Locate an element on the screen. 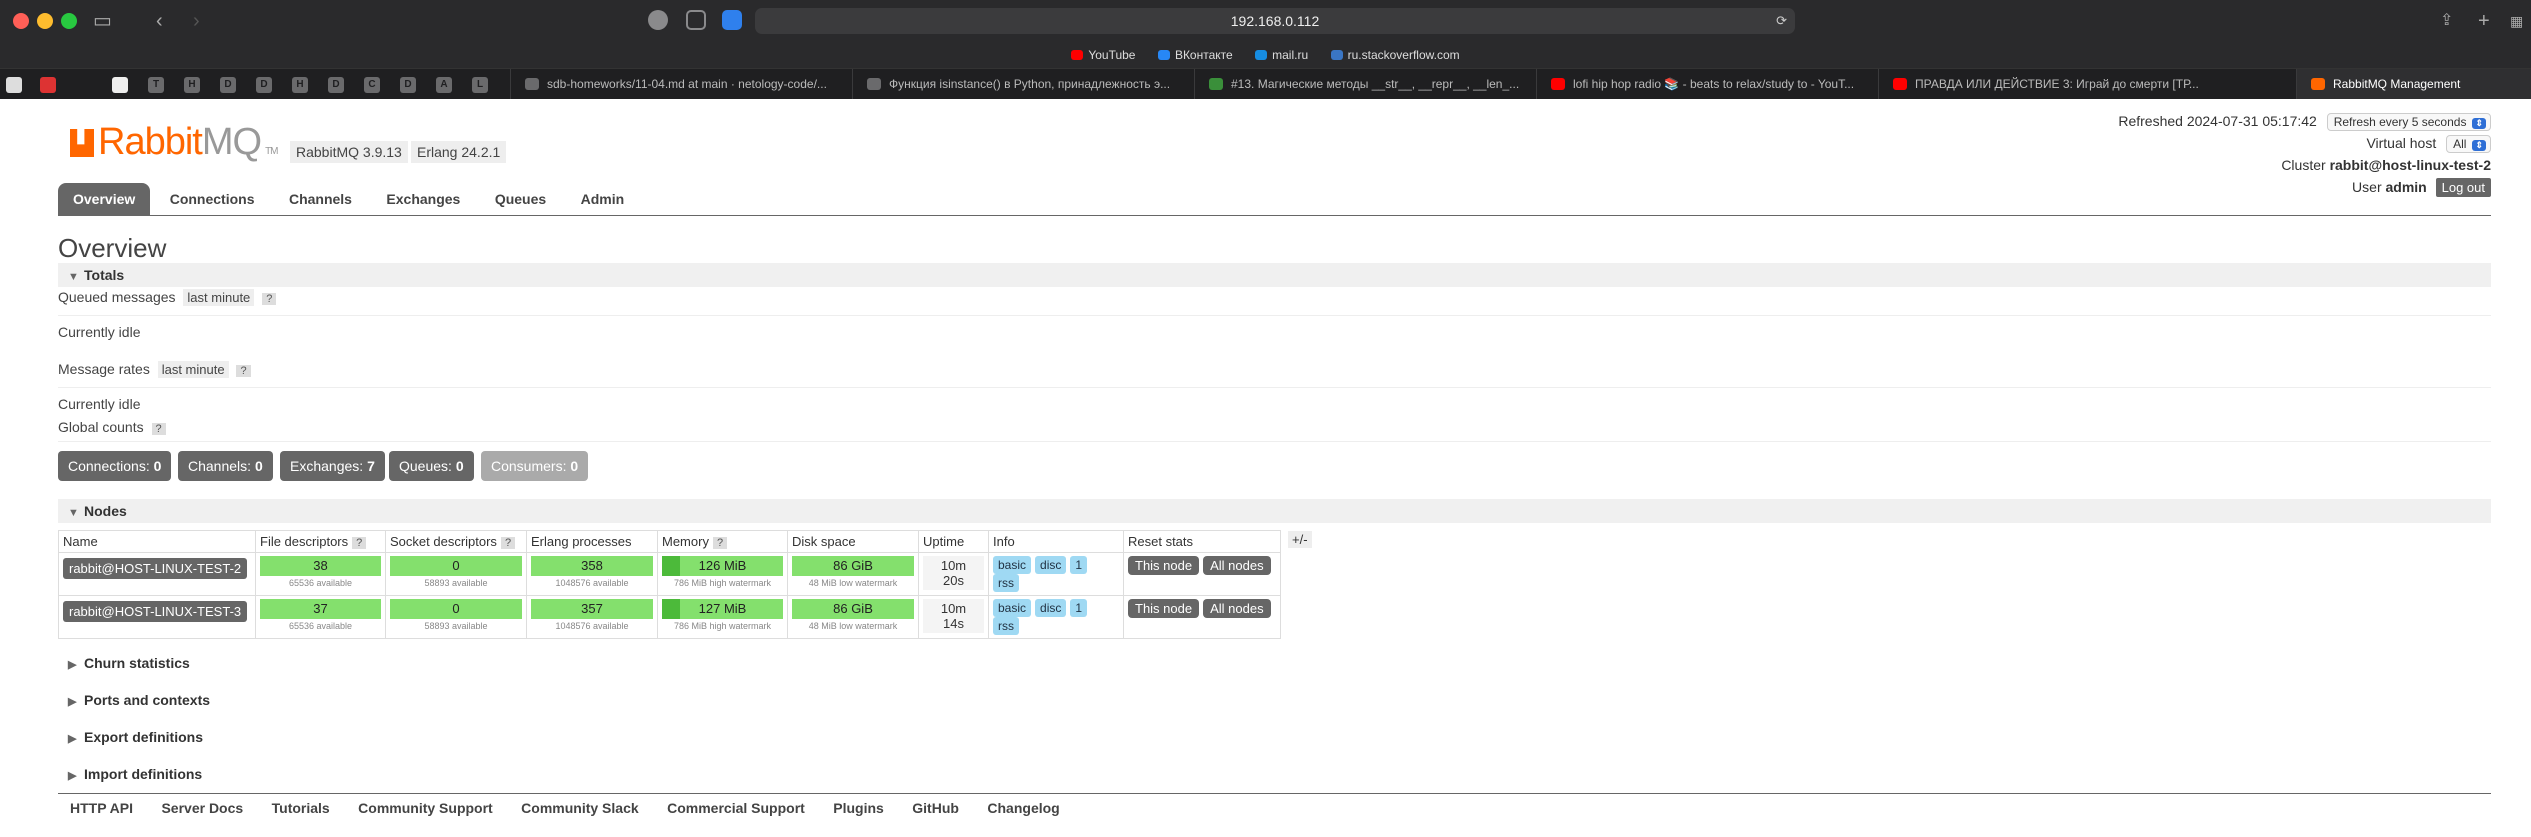 This screenshot has width=2531, height=837. address-bar: 192.168.0.112 ⟳ is located at coordinates (1275, 21).